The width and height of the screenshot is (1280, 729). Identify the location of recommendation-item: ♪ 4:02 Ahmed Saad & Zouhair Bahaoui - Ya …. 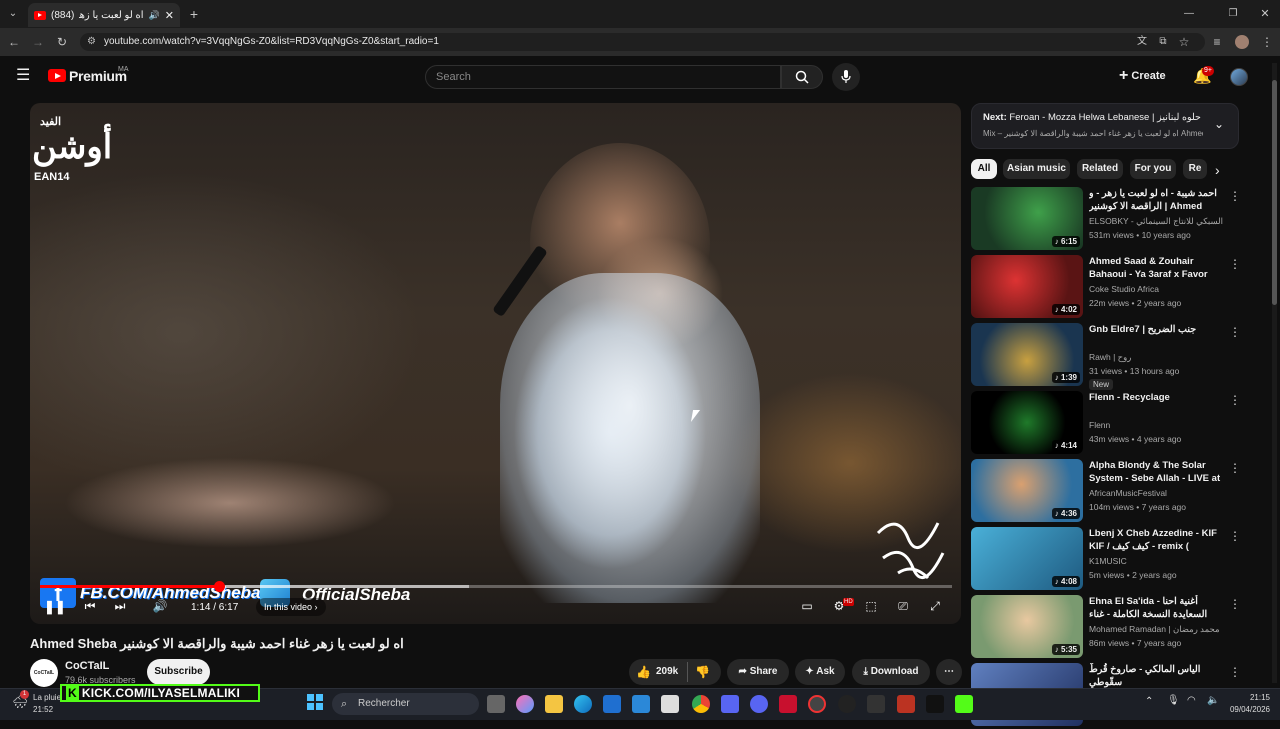
(1106, 288).